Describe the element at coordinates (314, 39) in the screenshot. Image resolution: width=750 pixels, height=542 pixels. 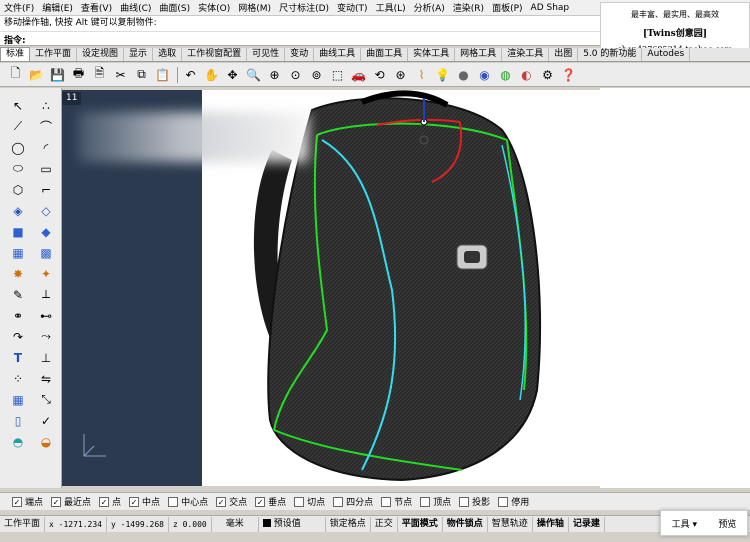
I see `command-input` at that location.